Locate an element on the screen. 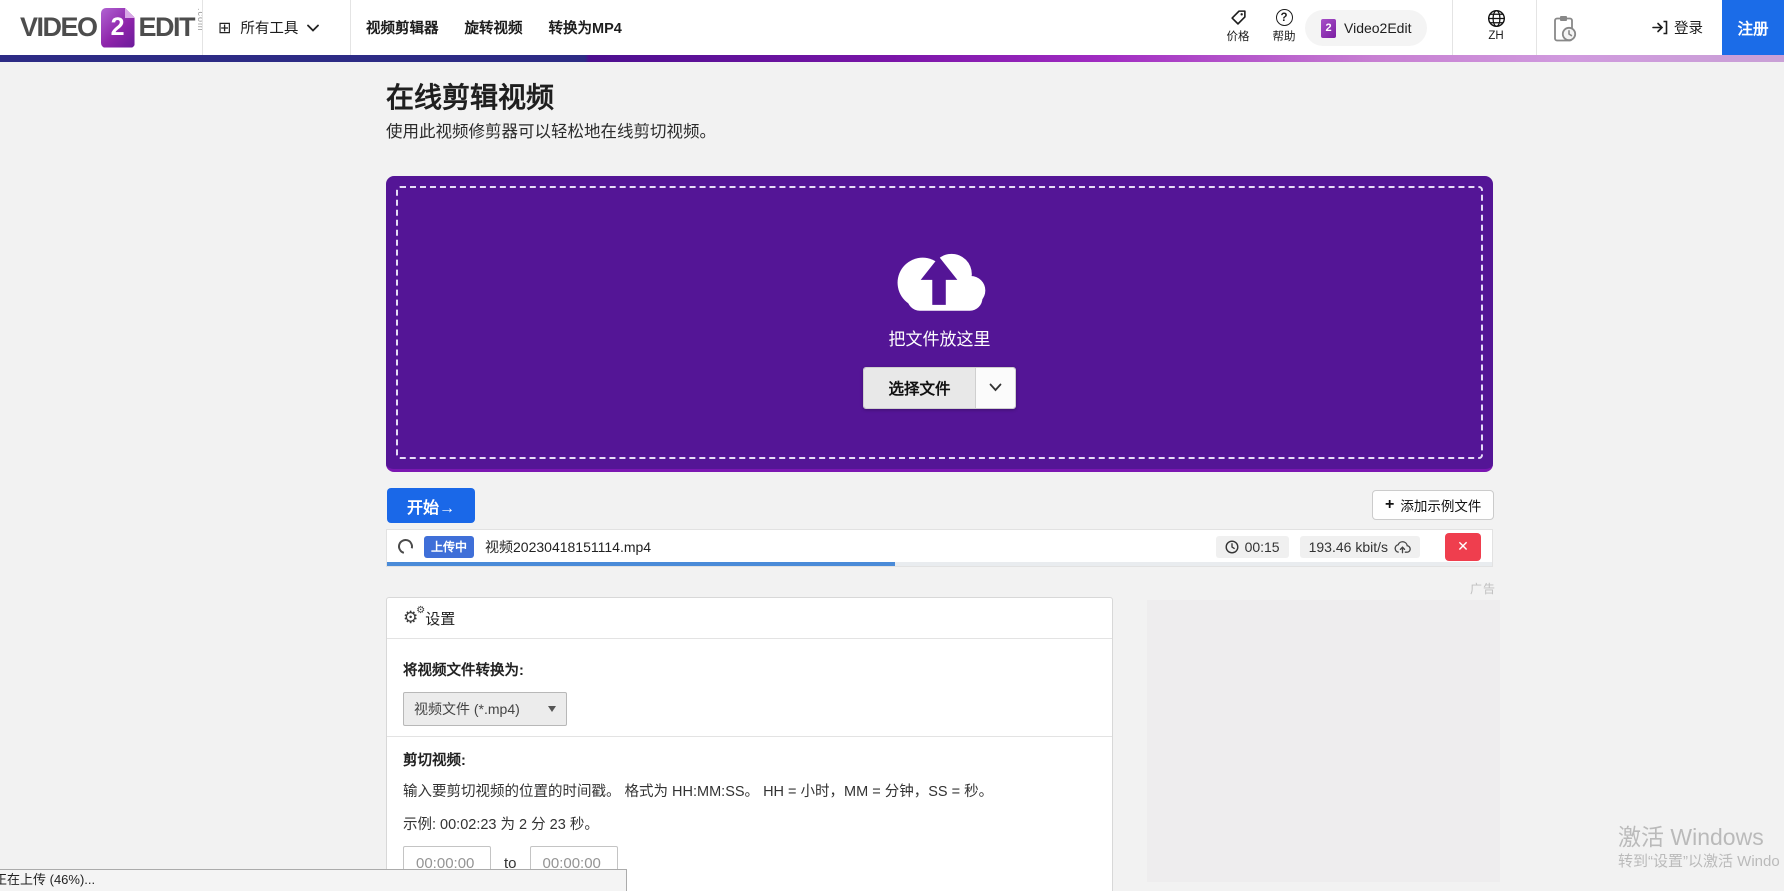  pricing-label: 价格 is located at coordinates (1238, 37).